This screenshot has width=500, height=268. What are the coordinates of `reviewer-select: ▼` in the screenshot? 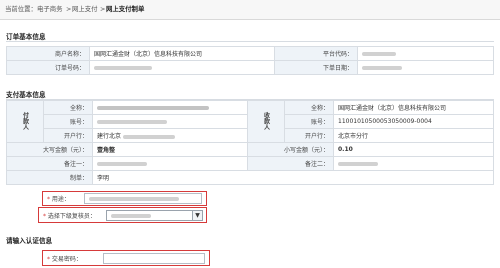 It's located at (154, 215).